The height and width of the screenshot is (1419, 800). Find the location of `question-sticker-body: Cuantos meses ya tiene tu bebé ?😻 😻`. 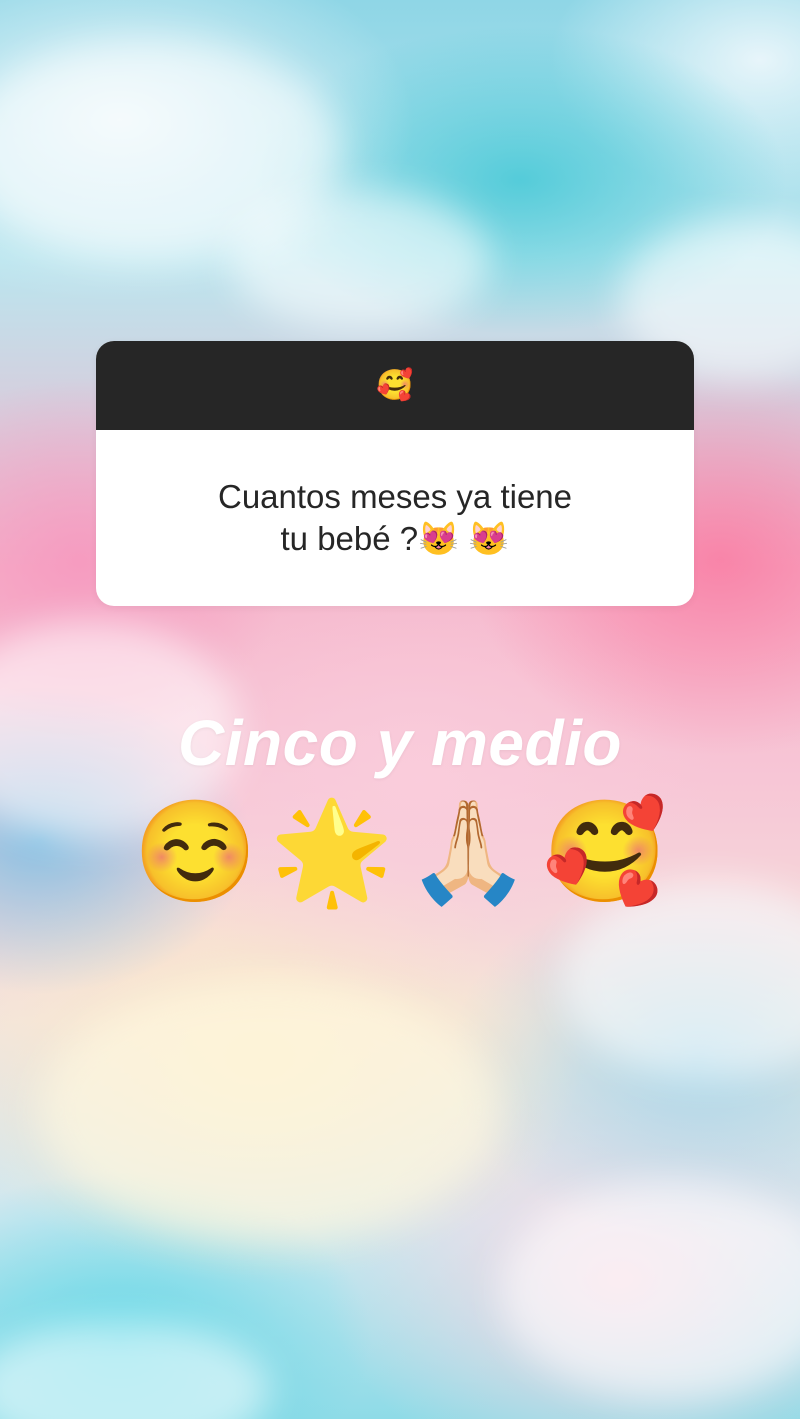

question-sticker-body: Cuantos meses ya tiene tu bebé ?😻 😻 is located at coordinates (395, 518).